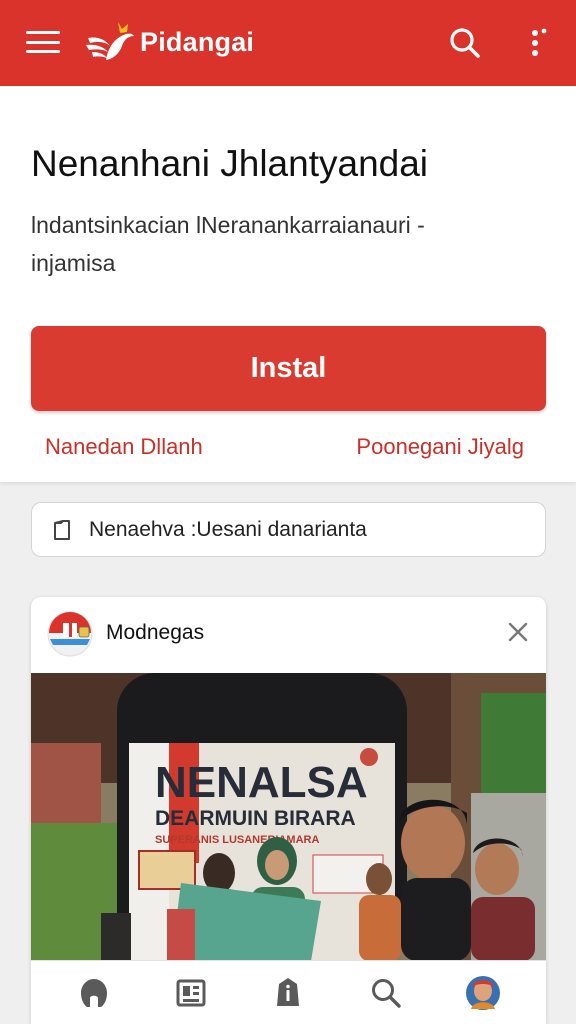 The width and height of the screenshot is (576, 1024). I want to click on top-app-bar: Pidangai, so click(288, 43).